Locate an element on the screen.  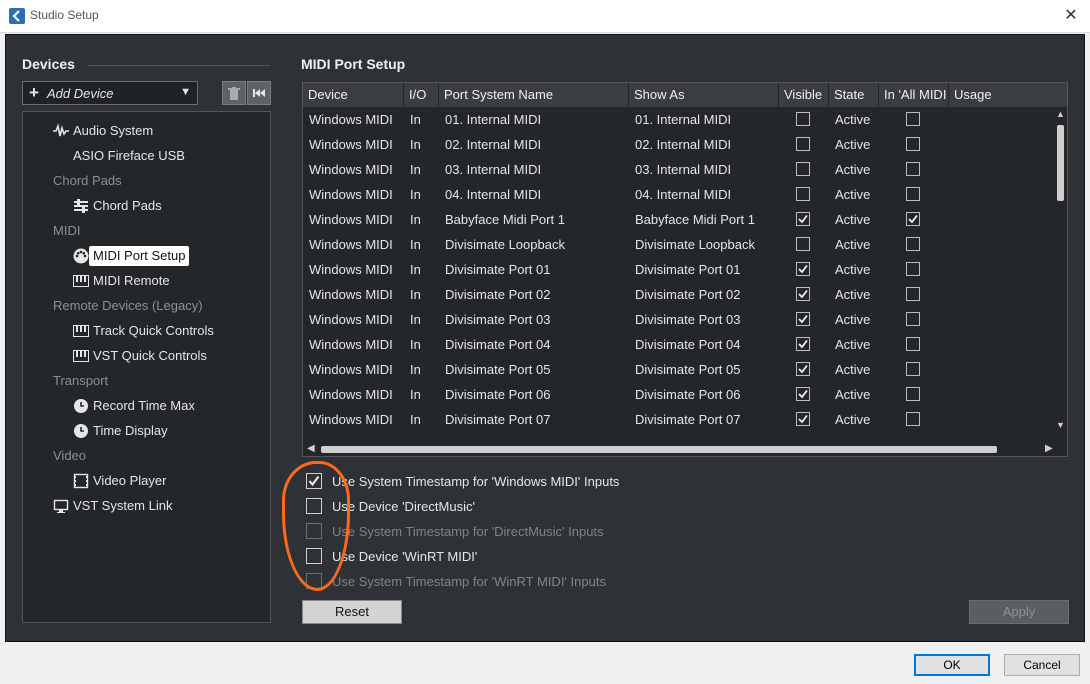
cancel-button: Cancel is located at coordinates (1042, 665).